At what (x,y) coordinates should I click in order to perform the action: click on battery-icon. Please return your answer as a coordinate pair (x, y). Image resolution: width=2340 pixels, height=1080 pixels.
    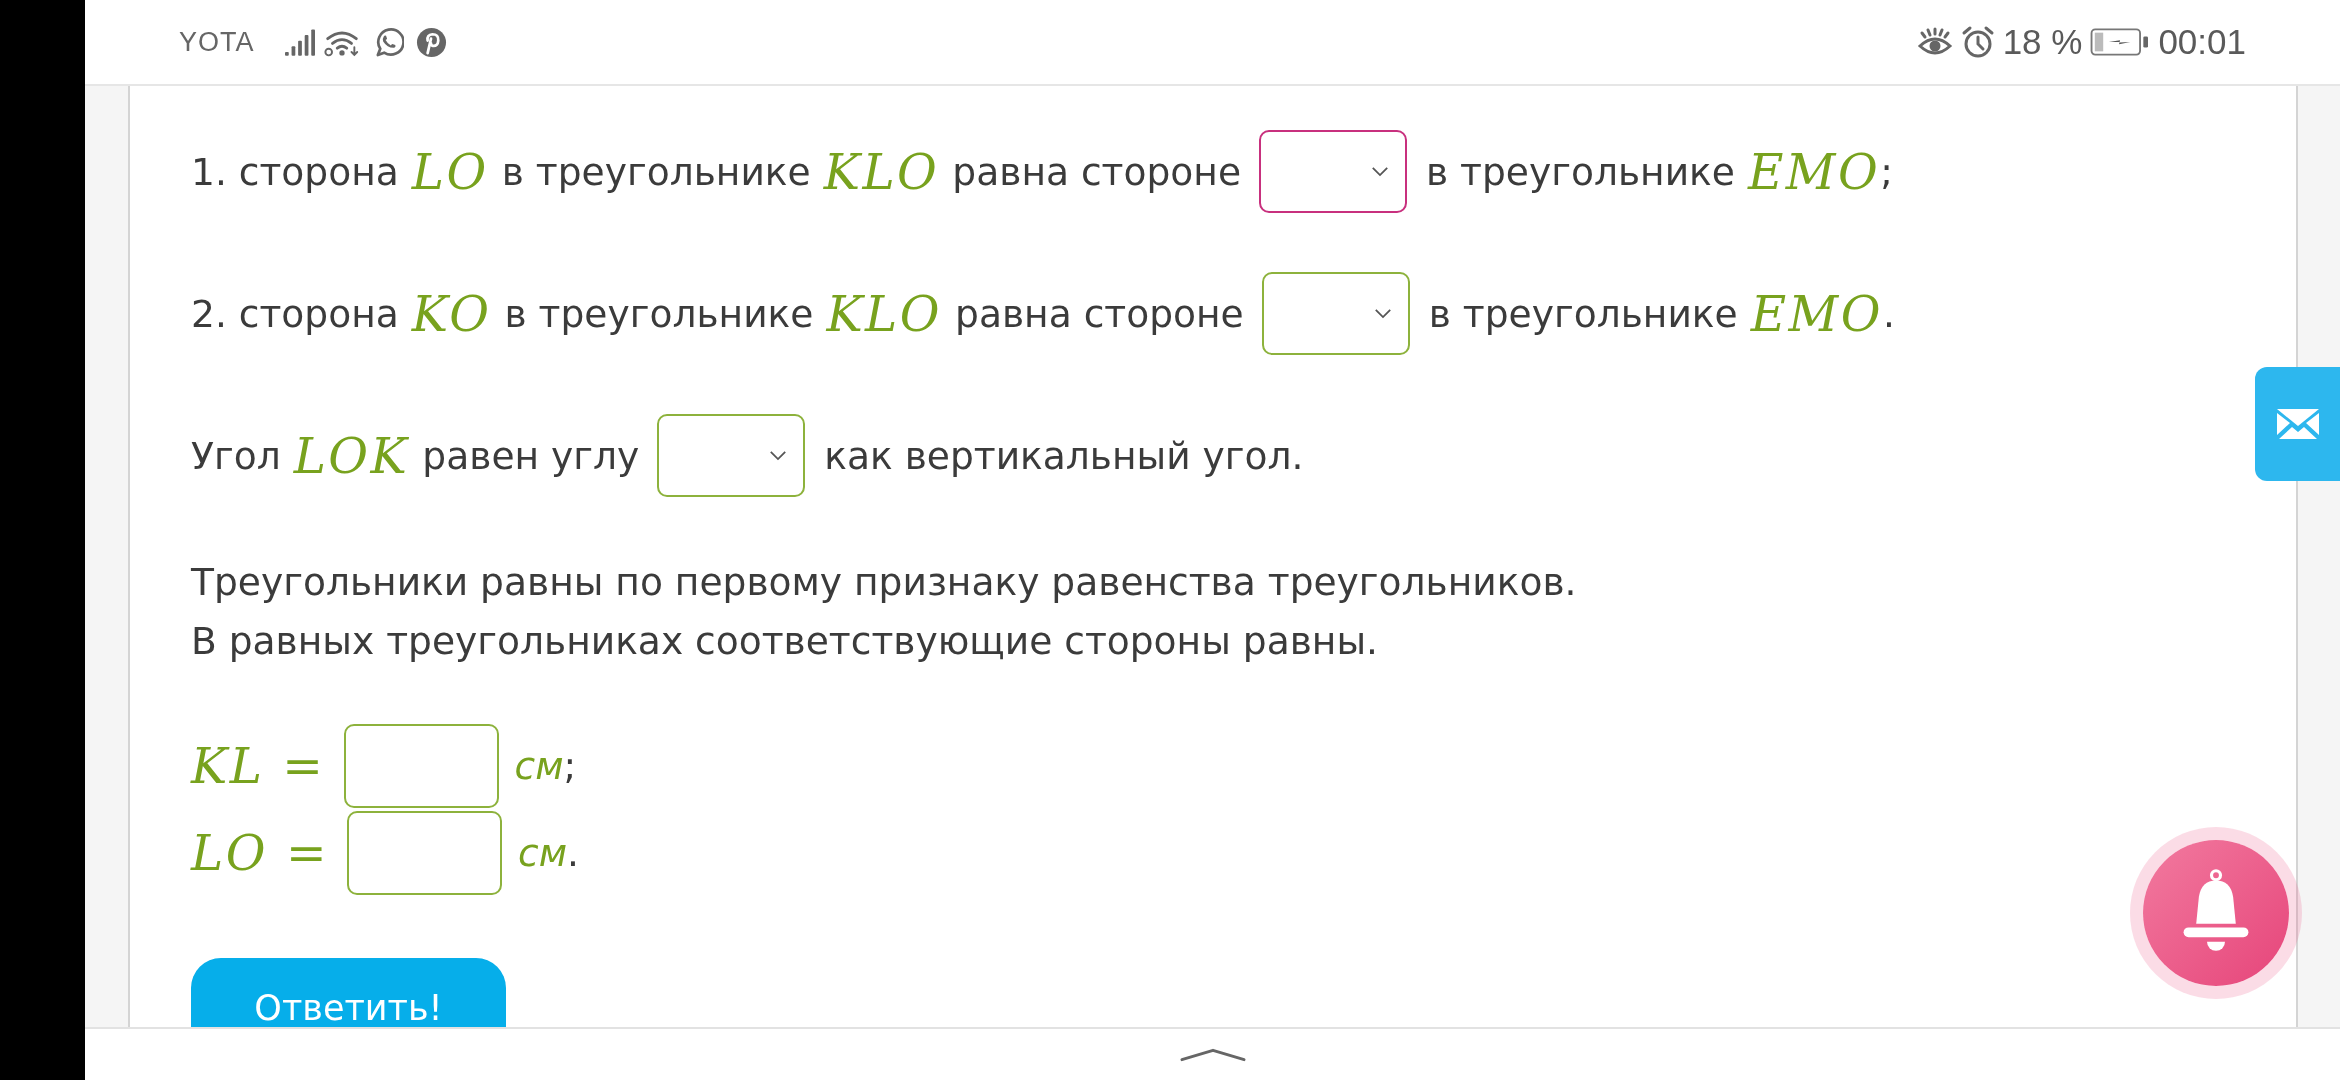
    Looking at the image, I should click on (2120, 42).